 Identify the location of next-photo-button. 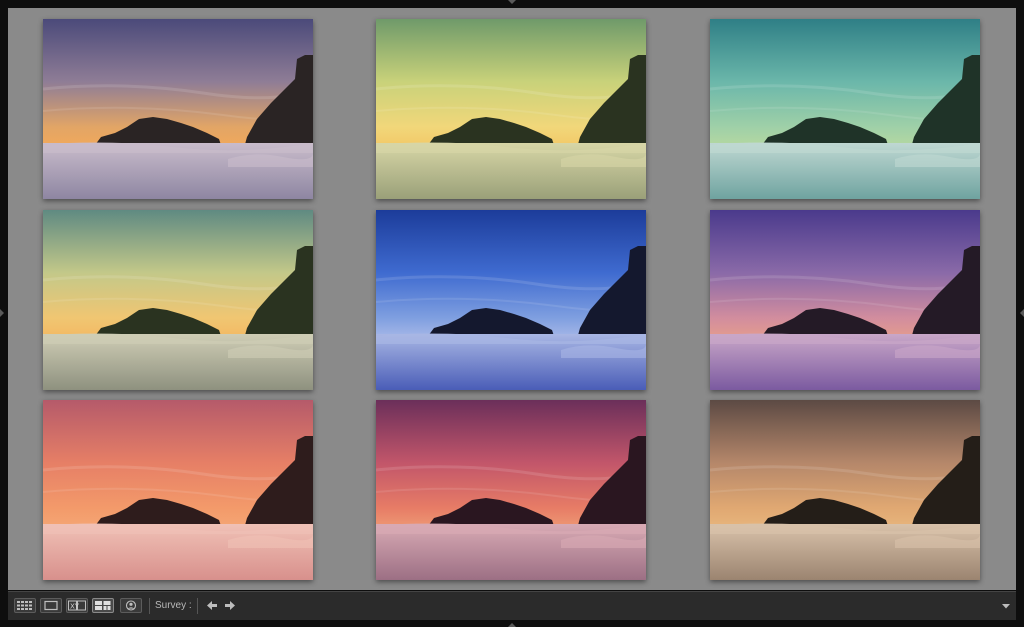
(230, 605).